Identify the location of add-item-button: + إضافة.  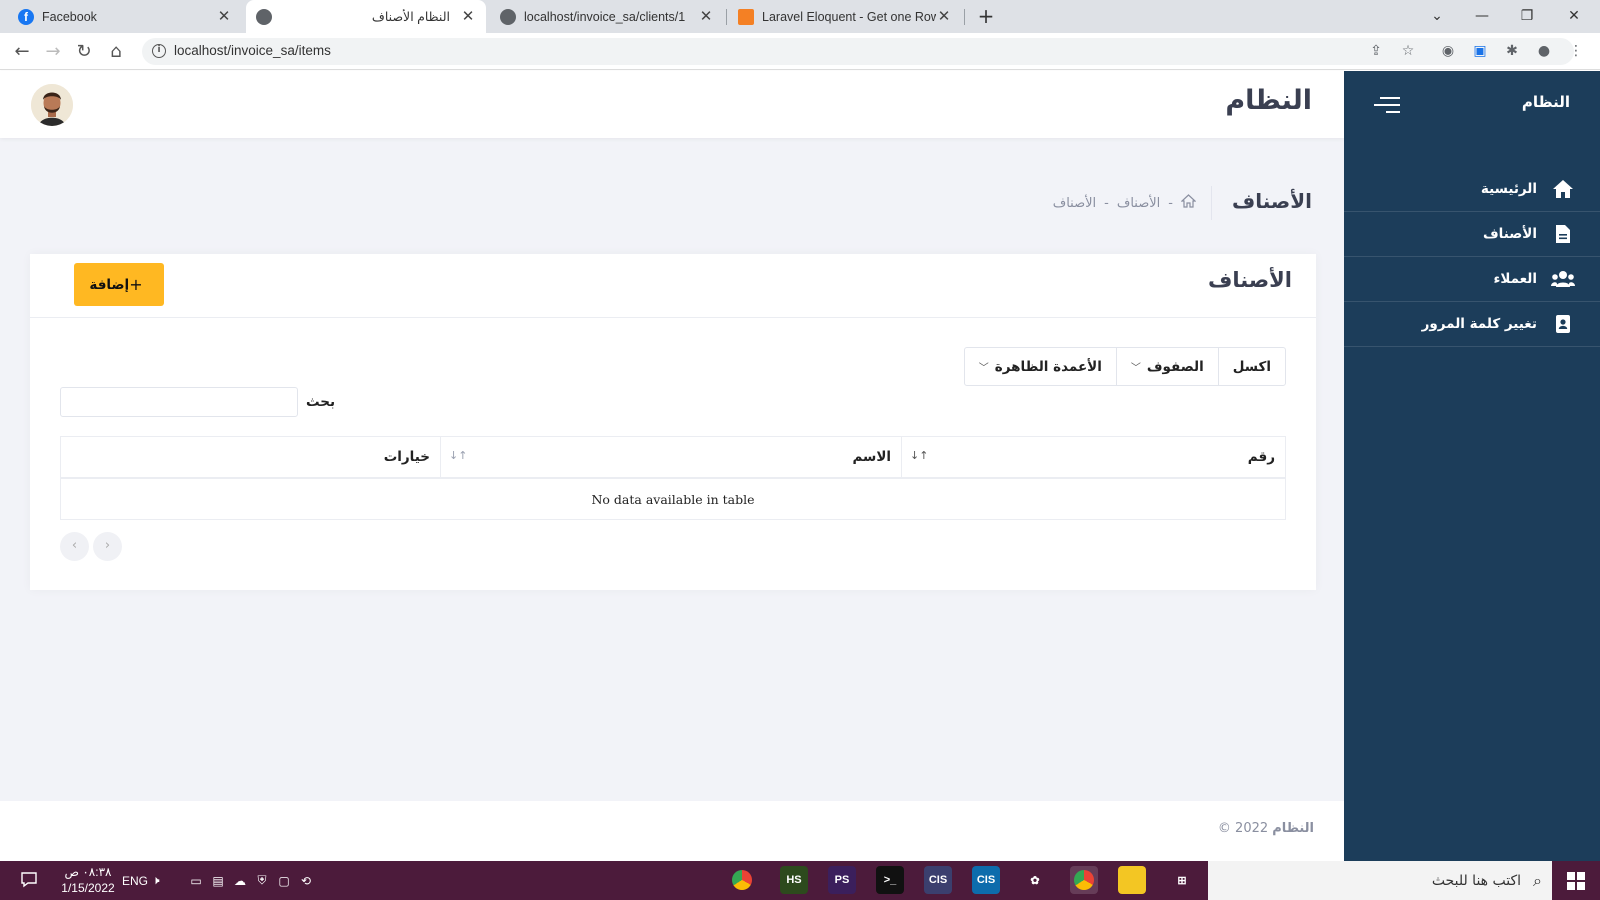
(119, 284).